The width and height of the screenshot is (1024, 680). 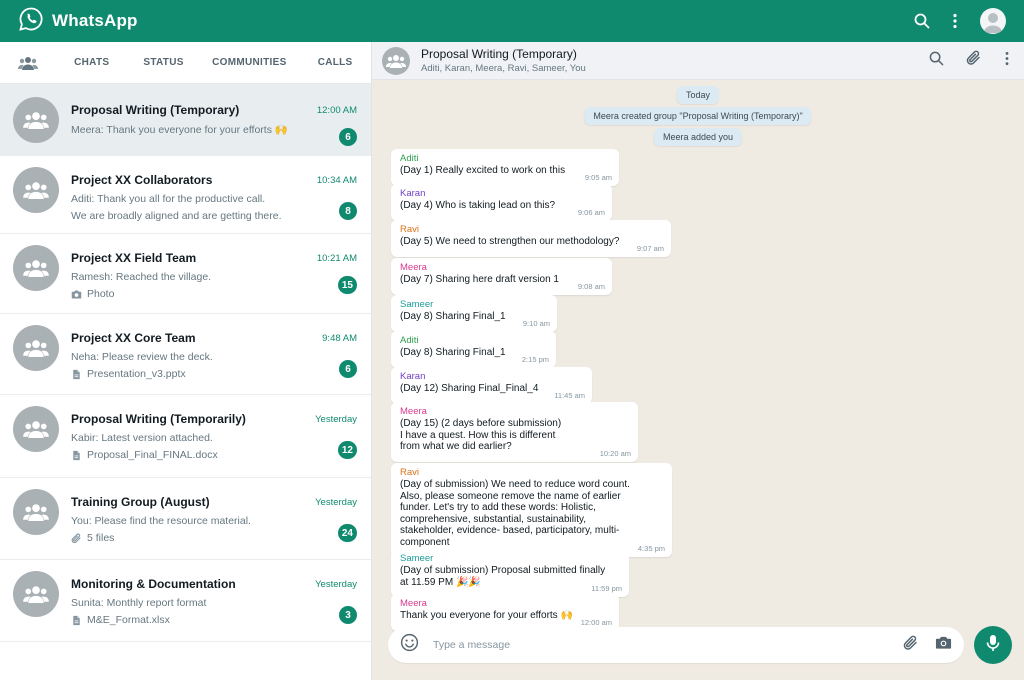 I want to click on message-time: 12:00 am, so click(x=596, y=622).